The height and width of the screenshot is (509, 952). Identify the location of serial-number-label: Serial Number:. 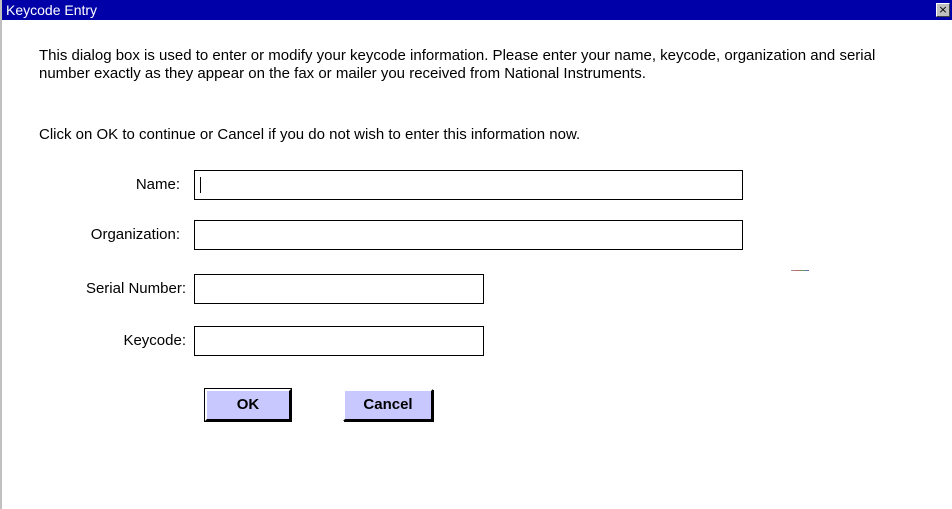
(135, 288).